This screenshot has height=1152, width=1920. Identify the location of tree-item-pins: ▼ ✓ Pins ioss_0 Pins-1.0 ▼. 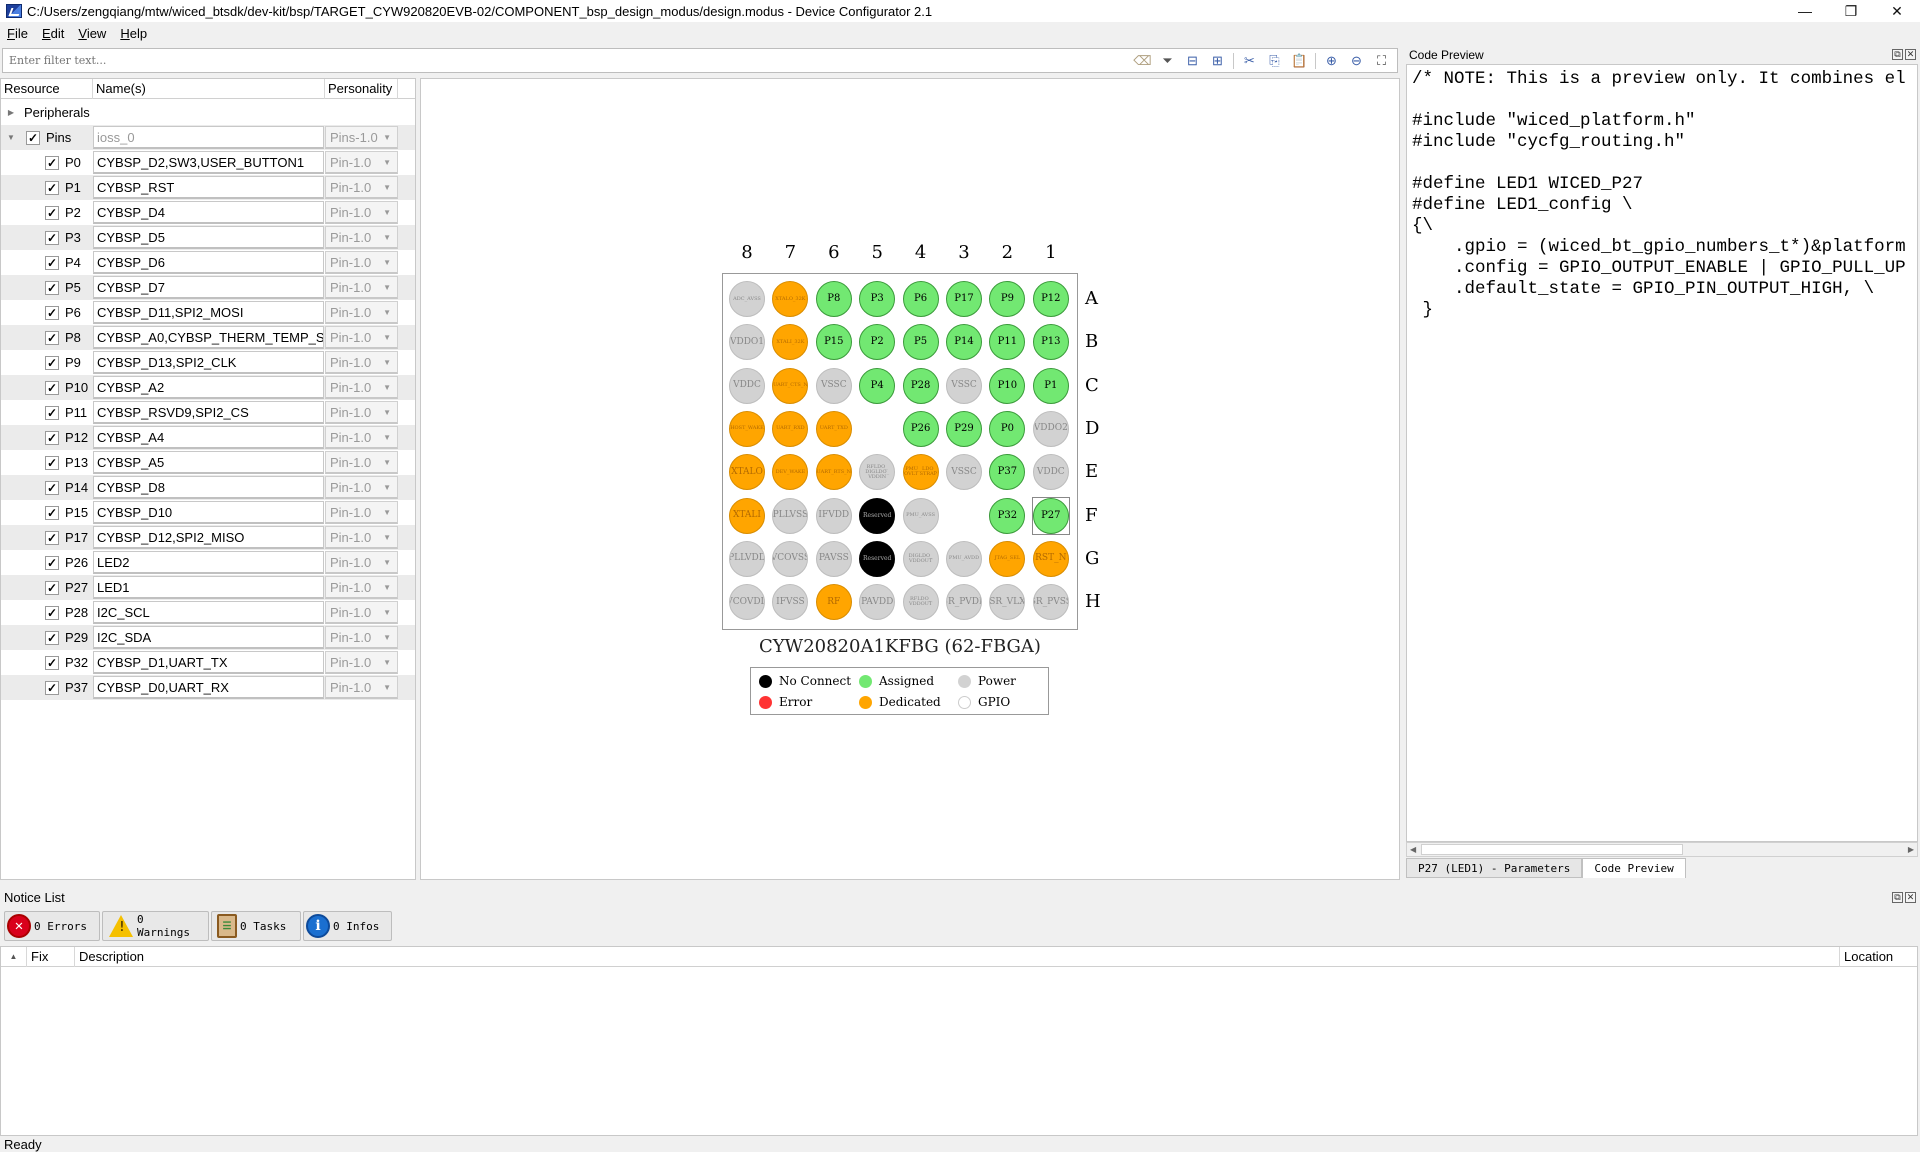
(208, 137).